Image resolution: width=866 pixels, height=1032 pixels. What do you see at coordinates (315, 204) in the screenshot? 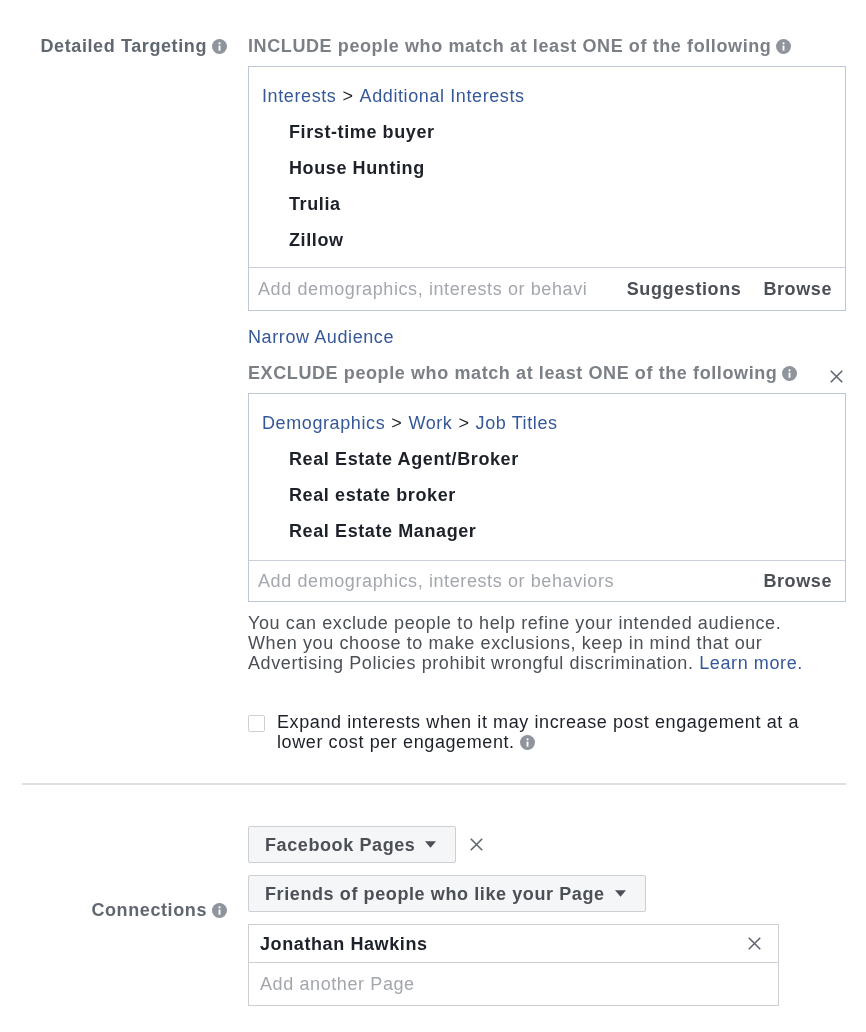
I see `selected-targeting-item: Trulia` at bounding box center [315, 204].